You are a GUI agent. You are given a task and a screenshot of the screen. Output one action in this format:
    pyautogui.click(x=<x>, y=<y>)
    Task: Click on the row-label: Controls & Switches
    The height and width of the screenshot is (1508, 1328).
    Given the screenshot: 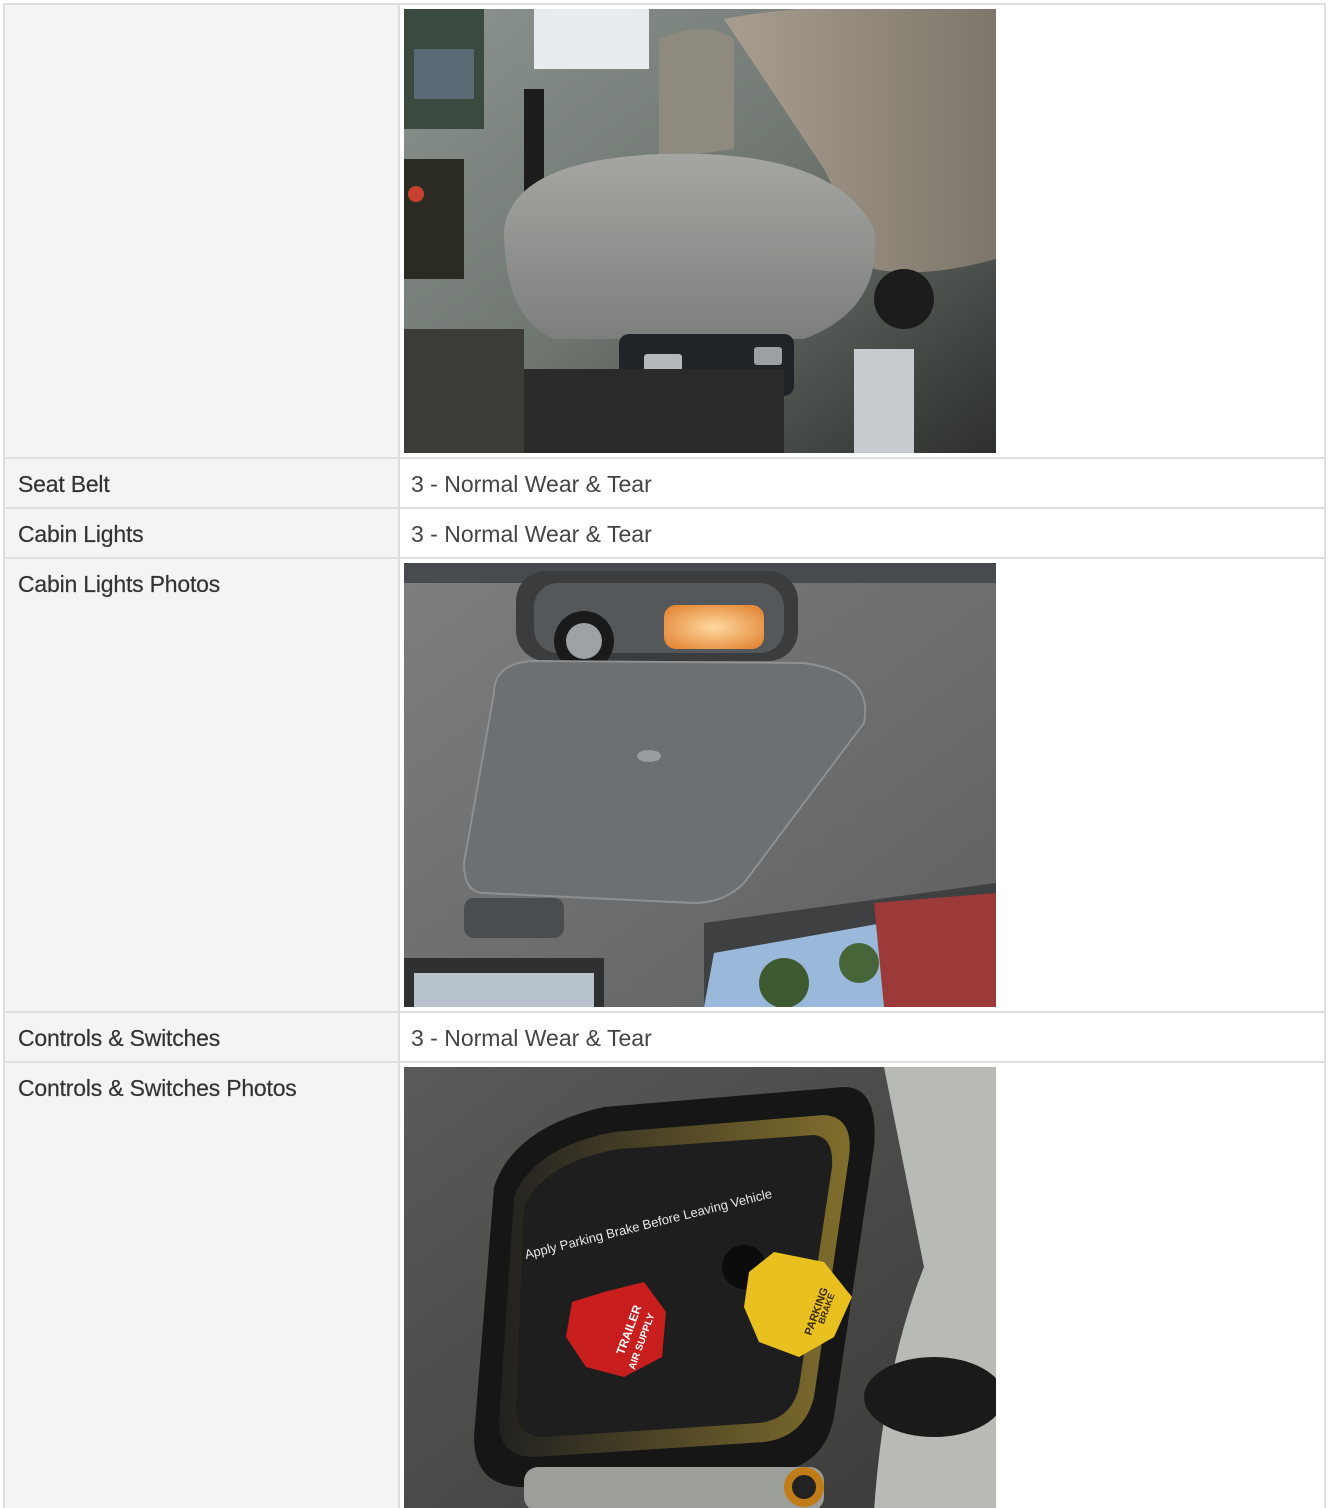 What is the action you would take?
    pyautogui.click(x=201, y=1037)
    